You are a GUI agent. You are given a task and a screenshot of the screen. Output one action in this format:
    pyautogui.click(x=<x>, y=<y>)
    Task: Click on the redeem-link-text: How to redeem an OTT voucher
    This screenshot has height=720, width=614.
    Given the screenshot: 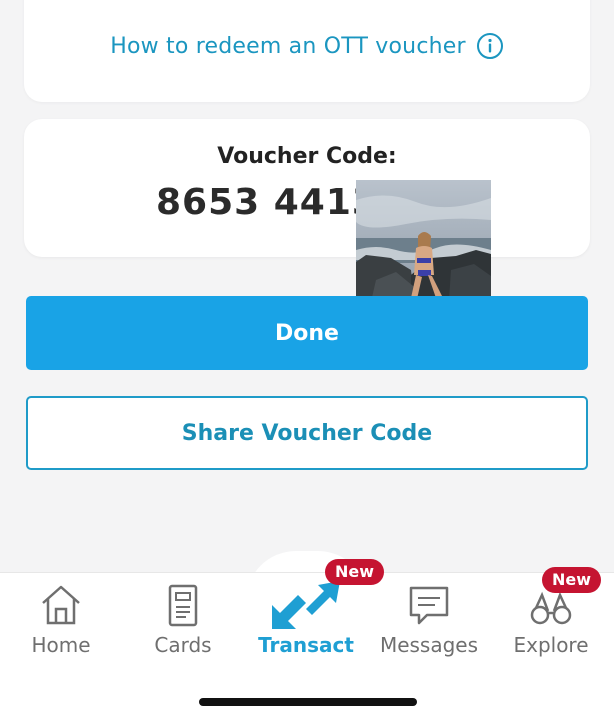 What is the action you would take?
    pyautogui.click(x=288, y=46)
    